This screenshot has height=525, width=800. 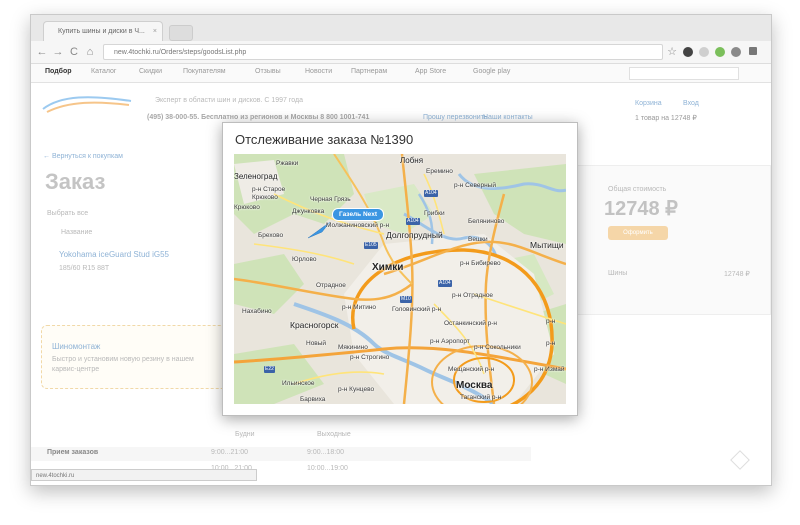 What do you see at coordinates (648, 103) in the screenshot?
I see `cart-link: Корзина` at bounding box center [648, 103].